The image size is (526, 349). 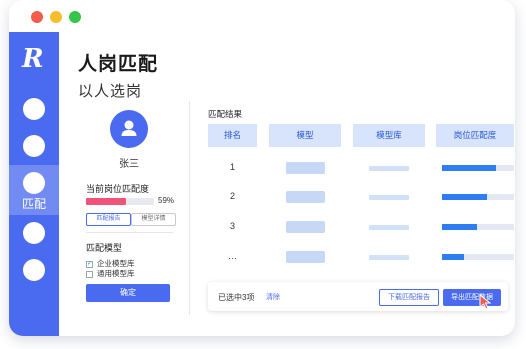 I want to click on sidebar-item-match-icon, so click(x=34, y=183).